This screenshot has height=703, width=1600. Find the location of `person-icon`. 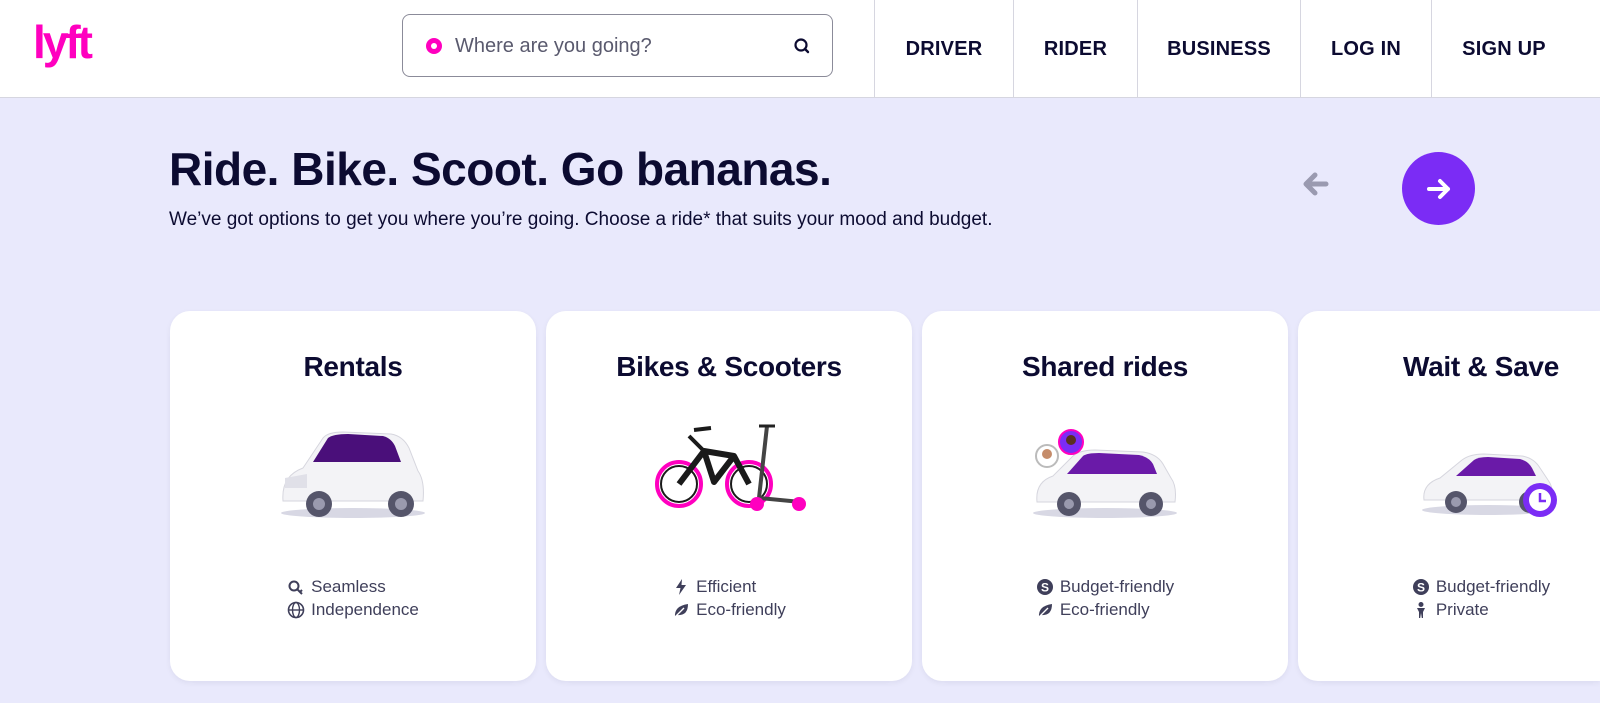

person-icon is located at coordinates (1420, 609).